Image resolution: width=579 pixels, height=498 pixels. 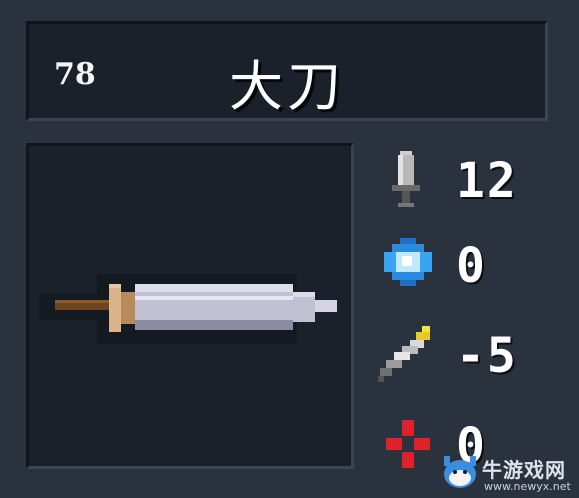 I want to click on stat-value-energy: 0, so click(x=471, y=266).